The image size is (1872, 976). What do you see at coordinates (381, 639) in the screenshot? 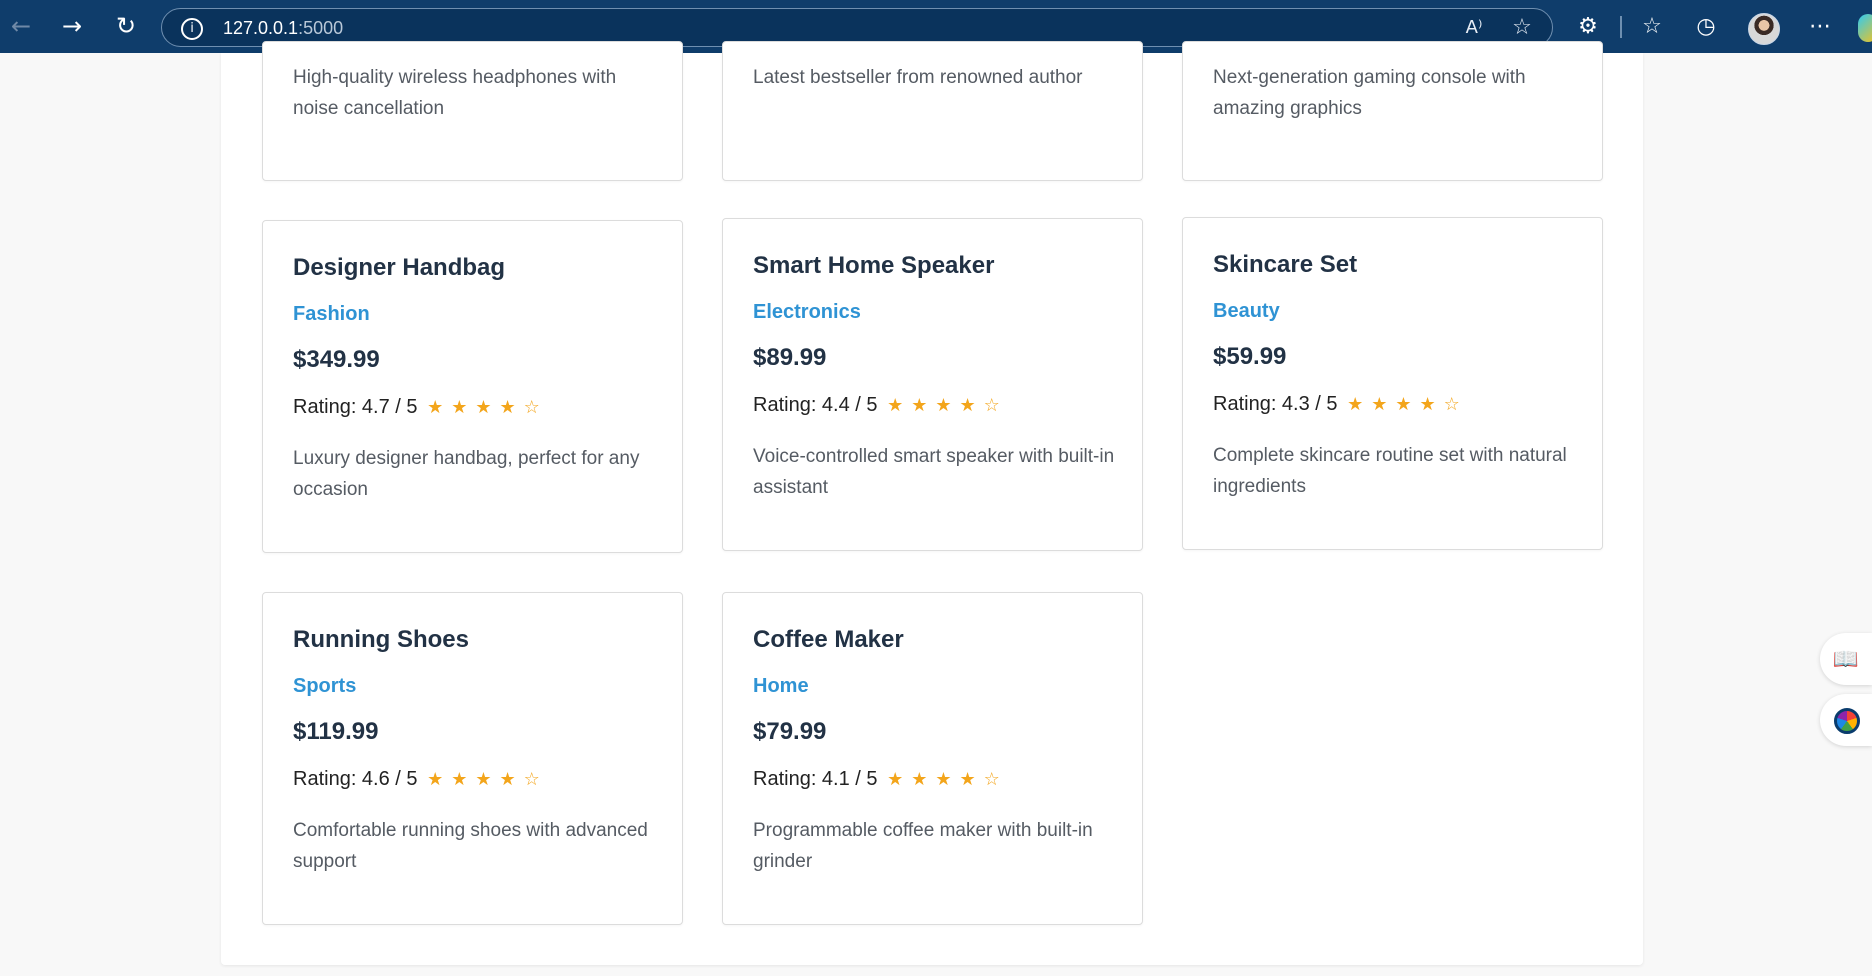
I see `product-title: Running Shoes` at bounding box center [381, 639].